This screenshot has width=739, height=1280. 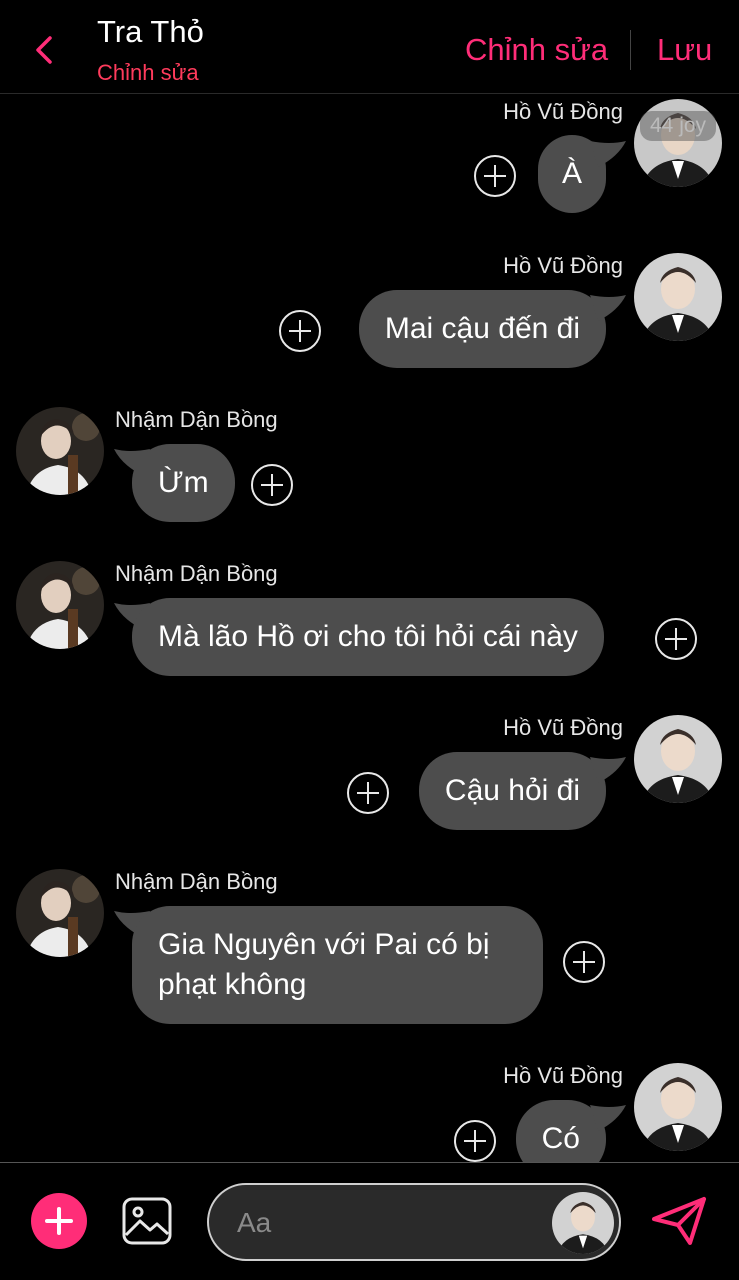 What do you see at coordinates (147, 1221) in the screenshot?
I see `image-icon` at bounding box center [147, 1221].